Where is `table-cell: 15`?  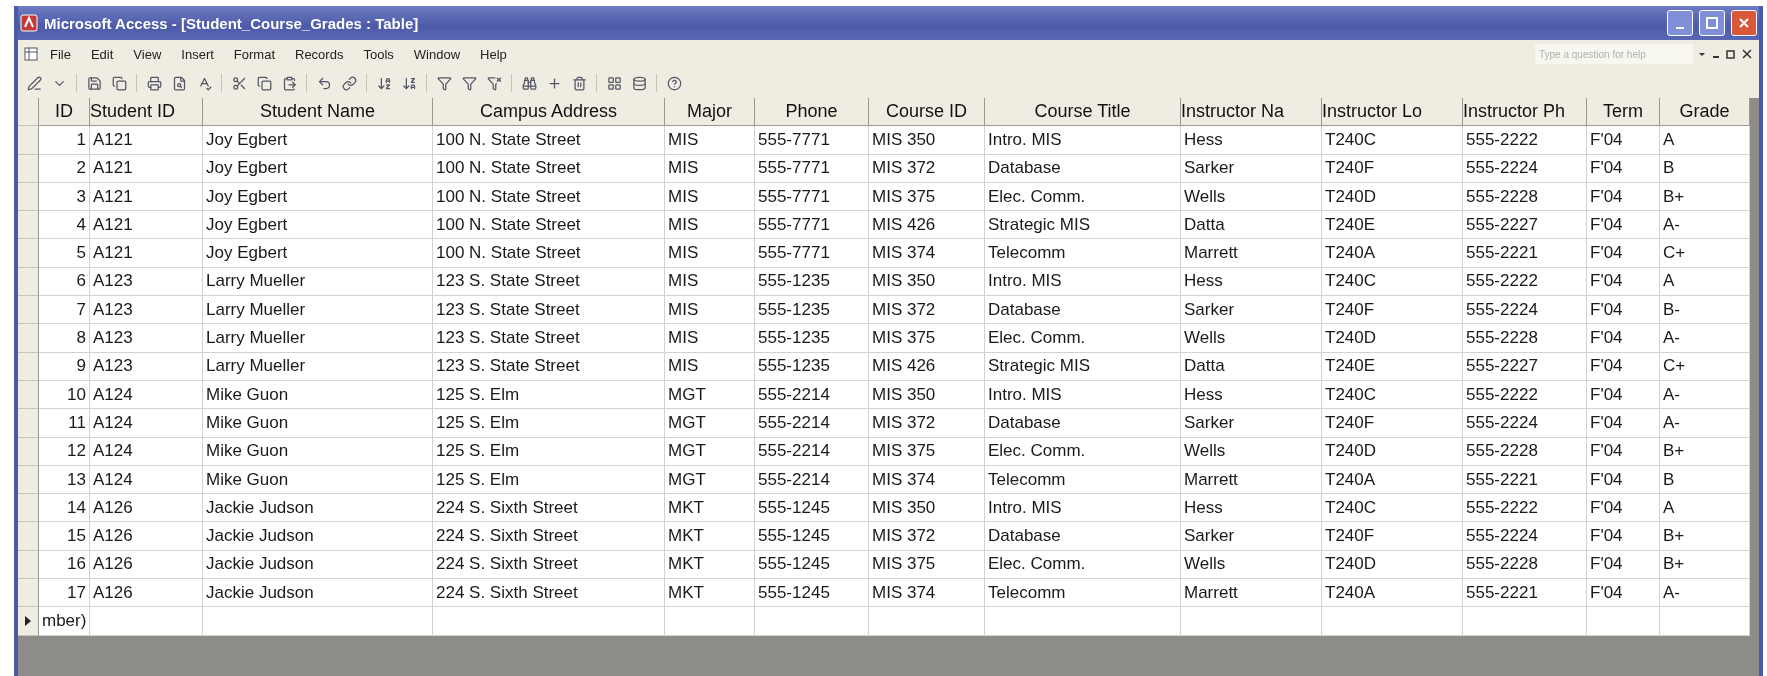
table-cell: 15 is located at coordinates (64, 536).